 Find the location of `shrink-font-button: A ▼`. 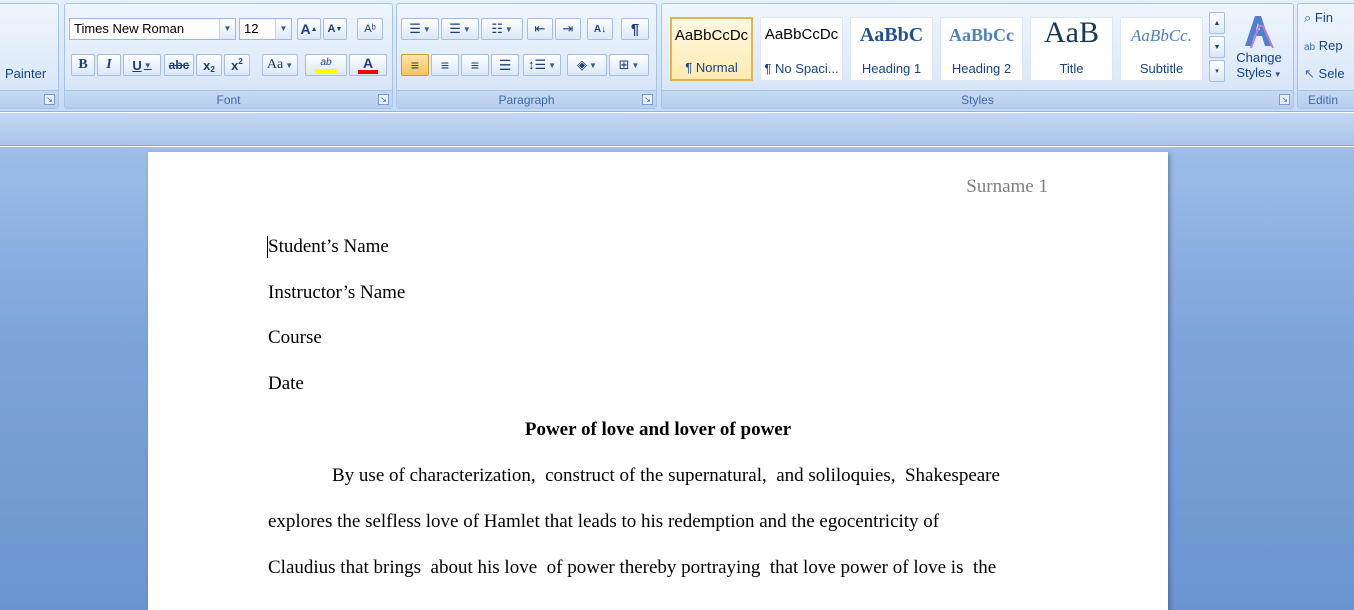

shrink-font-button: A ▼ is located at coordinates (335, 29).